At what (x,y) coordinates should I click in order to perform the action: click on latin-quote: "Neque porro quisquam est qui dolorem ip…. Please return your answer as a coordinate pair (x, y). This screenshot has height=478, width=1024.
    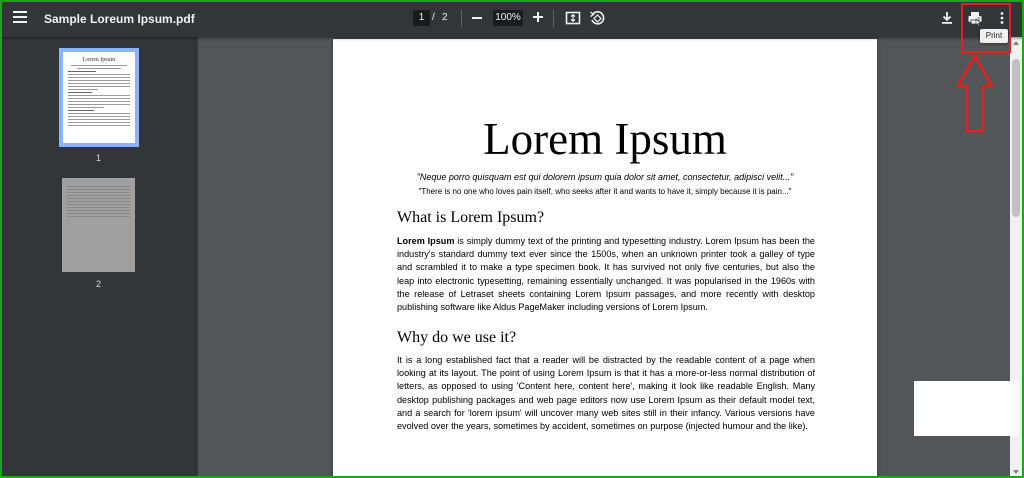
    Looking at the image, I should click on (605, 177).